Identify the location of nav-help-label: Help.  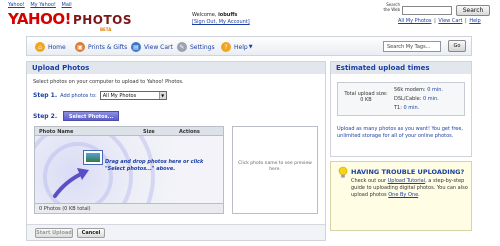
(241, 47).